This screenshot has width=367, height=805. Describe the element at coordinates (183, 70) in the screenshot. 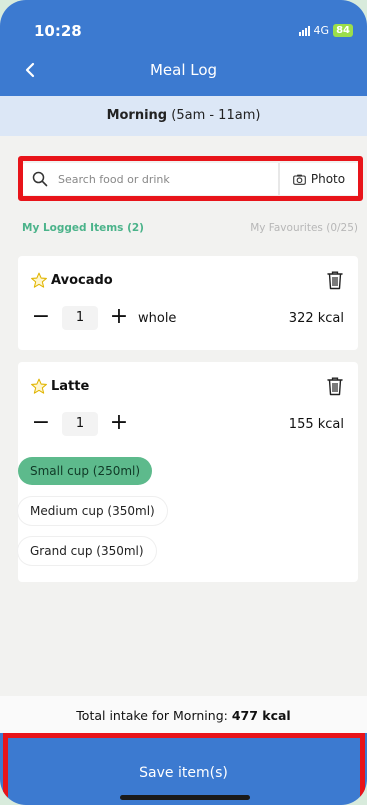

I see `page-title: Meal Log` at that location.